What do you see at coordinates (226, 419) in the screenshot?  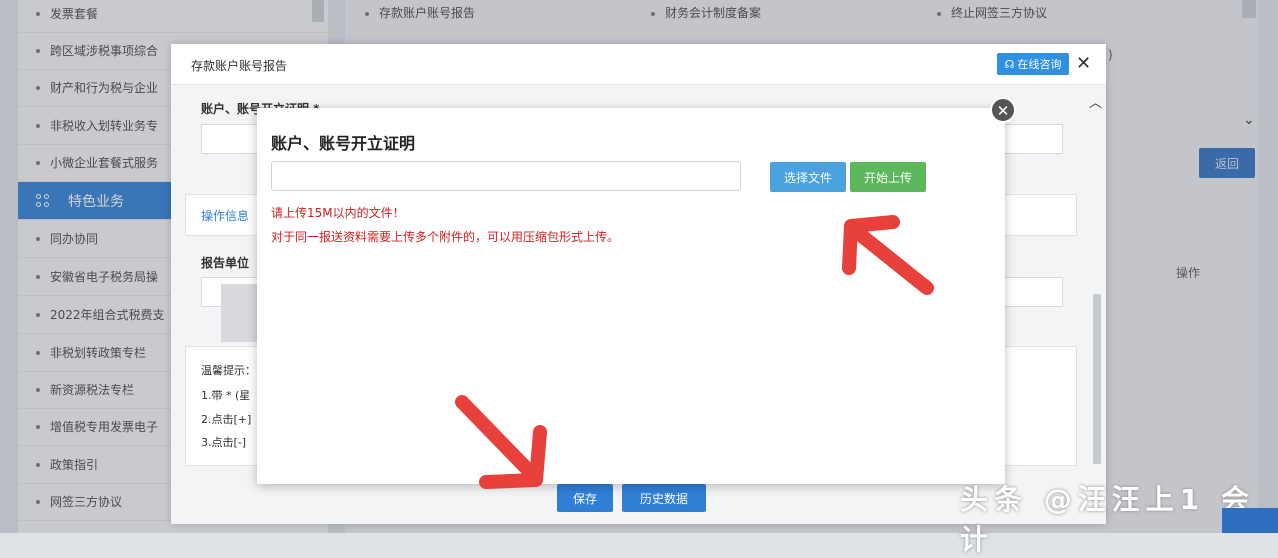 I see `tip-line-2: 2.点击[+]` at bounding box center [226, 419].